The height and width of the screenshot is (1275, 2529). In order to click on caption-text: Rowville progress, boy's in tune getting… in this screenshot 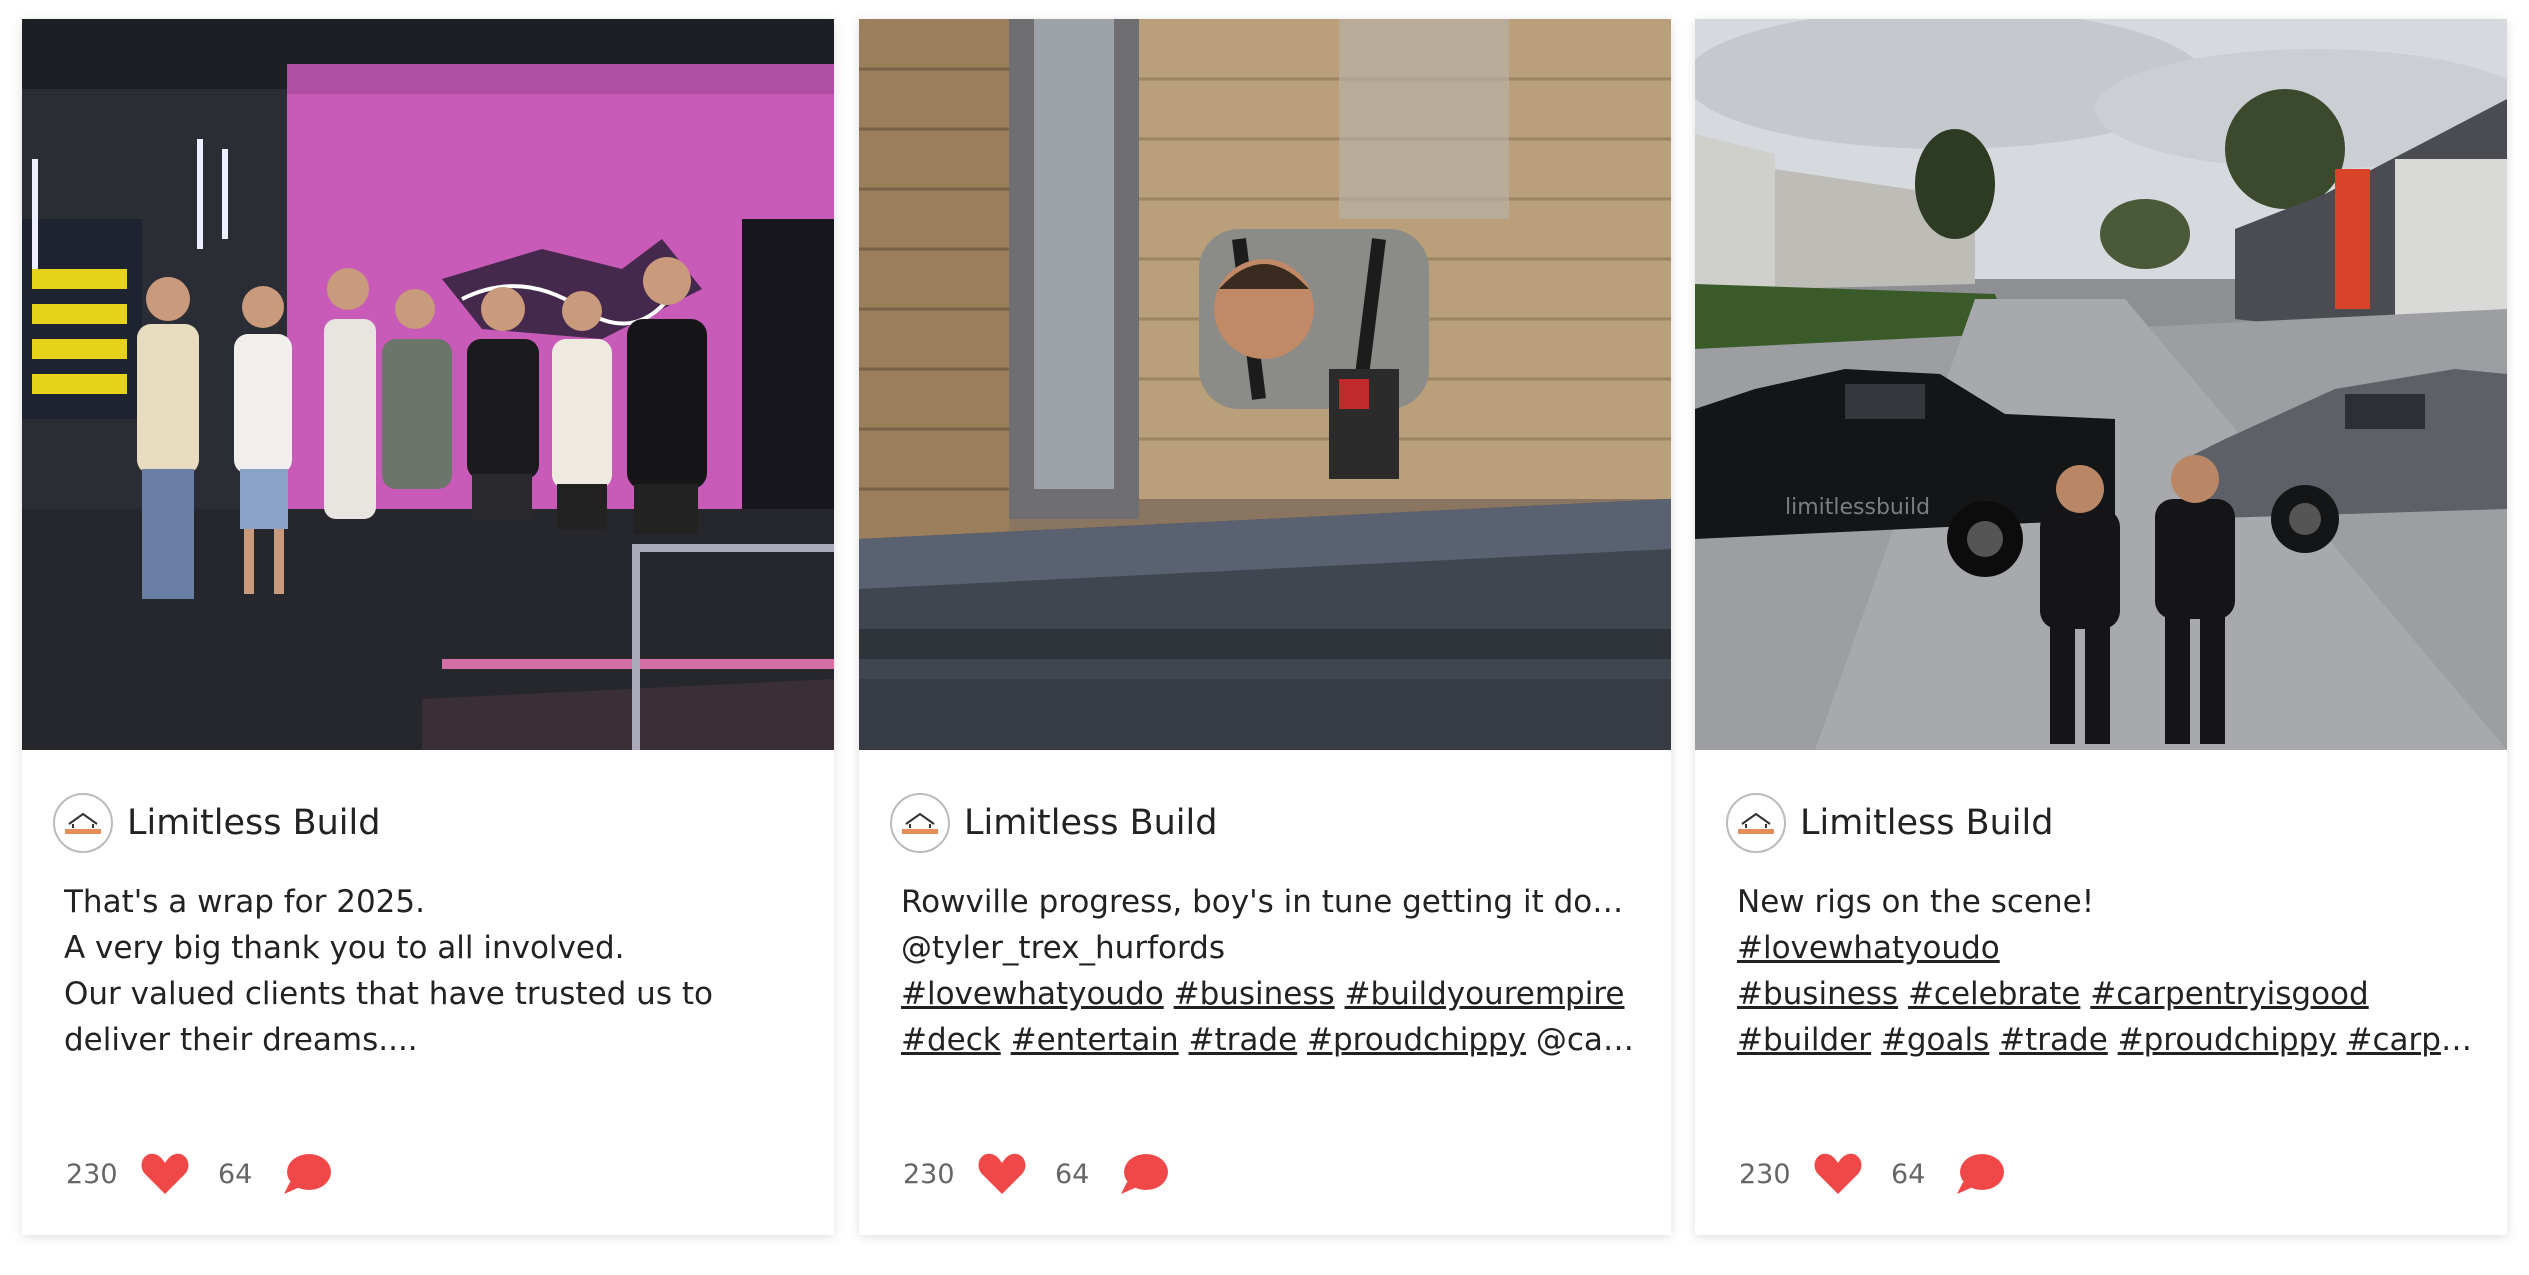, I will do `click(1268, 902)`.